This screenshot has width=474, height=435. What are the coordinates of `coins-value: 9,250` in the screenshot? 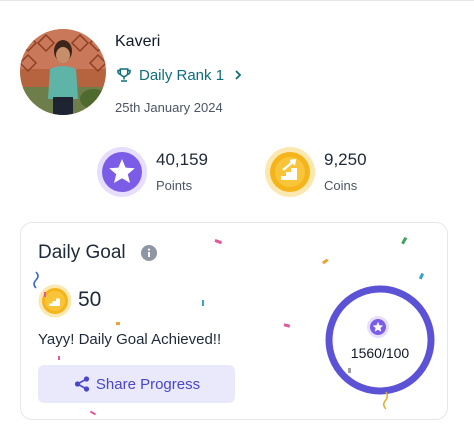 It's located at (345, 159).